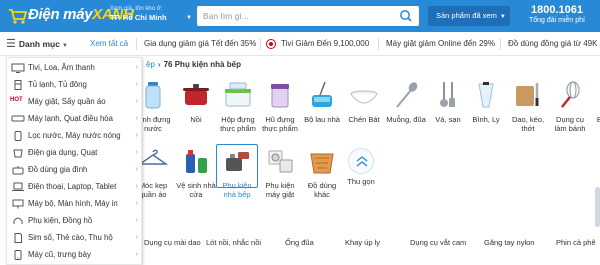  I want to click on category-label: Muỗng, đũa, so click(406, 119).